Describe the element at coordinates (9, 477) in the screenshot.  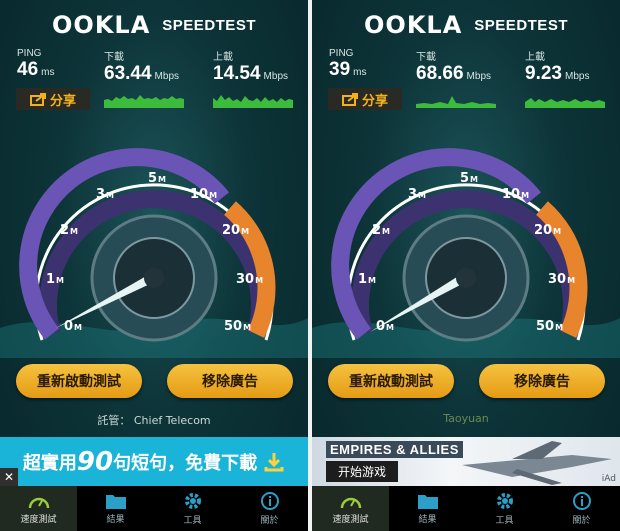
I see `ad-close-button: ✕` at that location.